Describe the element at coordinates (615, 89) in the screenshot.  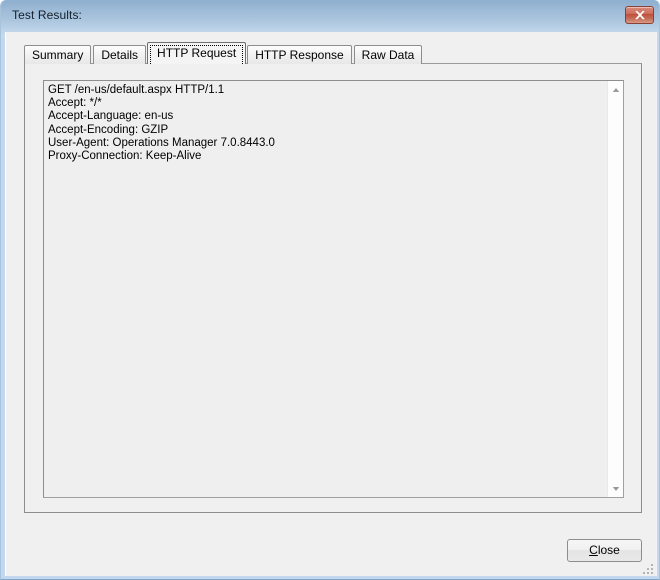
I see `scroll-up-button` at that location.